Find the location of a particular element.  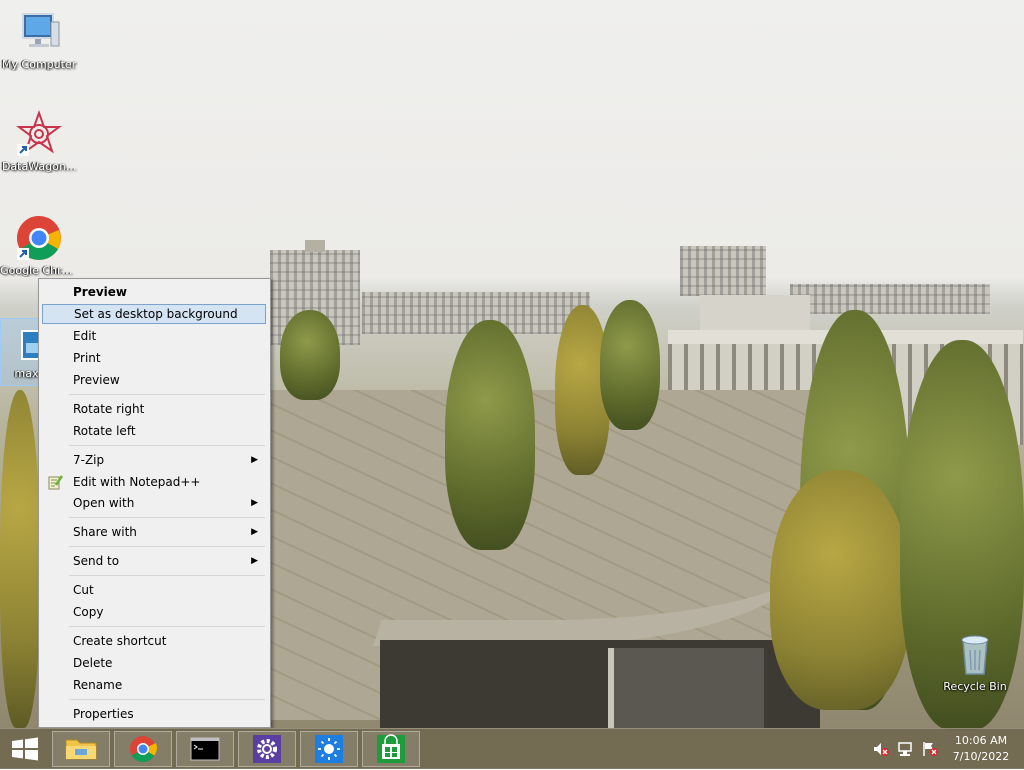

gear-icon is located at coordinates (267, 749).